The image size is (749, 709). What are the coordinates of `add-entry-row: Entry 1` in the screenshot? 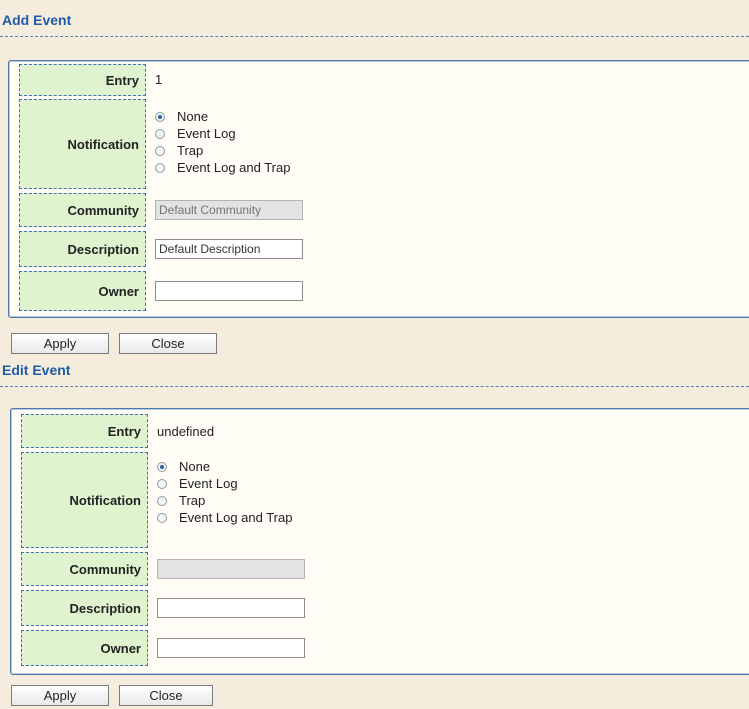 It's located at (376, 80).